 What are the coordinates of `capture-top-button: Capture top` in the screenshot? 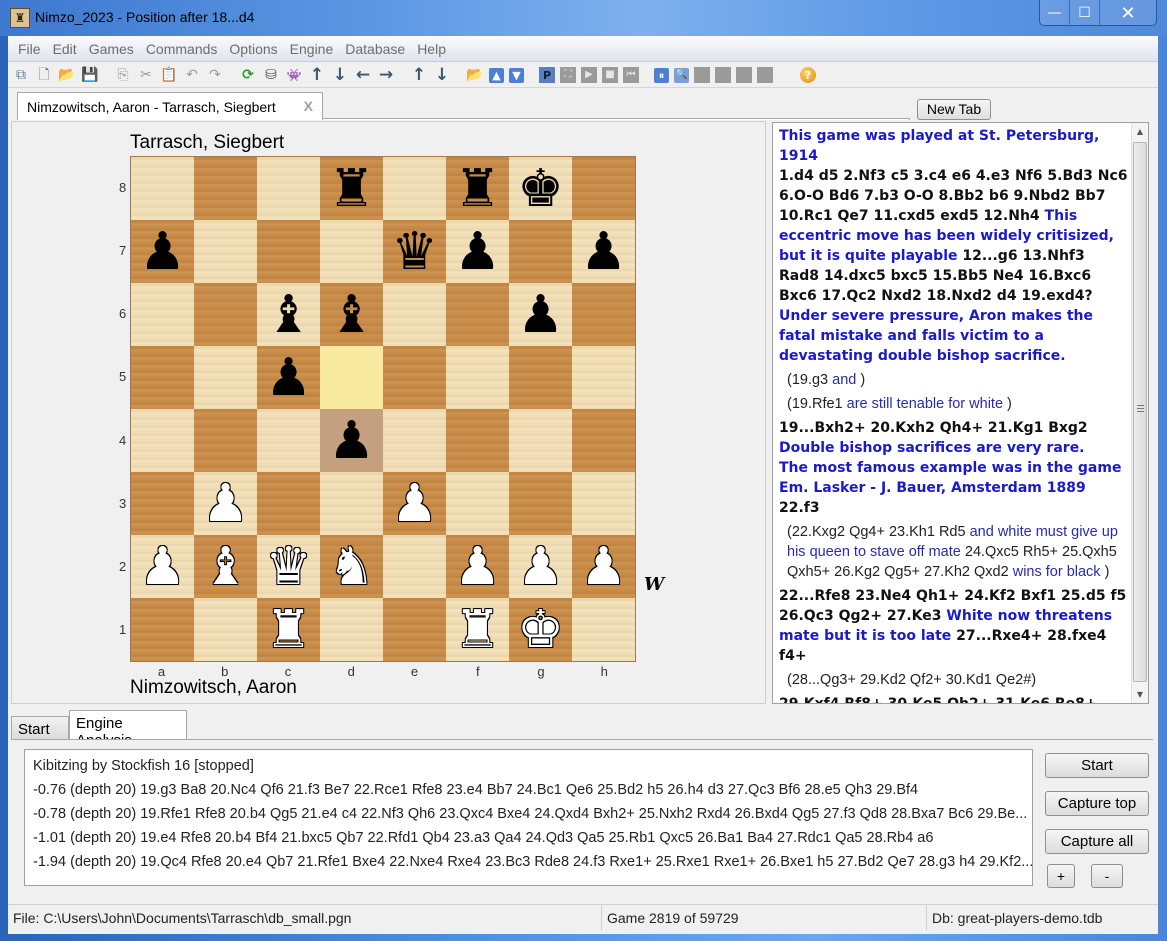 It's located at (1097, 803).